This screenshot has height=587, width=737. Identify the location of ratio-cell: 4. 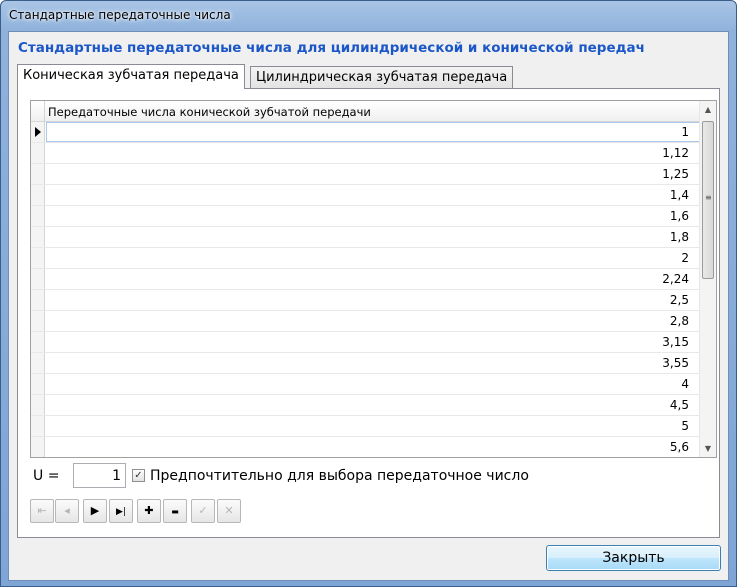
(373, 384).